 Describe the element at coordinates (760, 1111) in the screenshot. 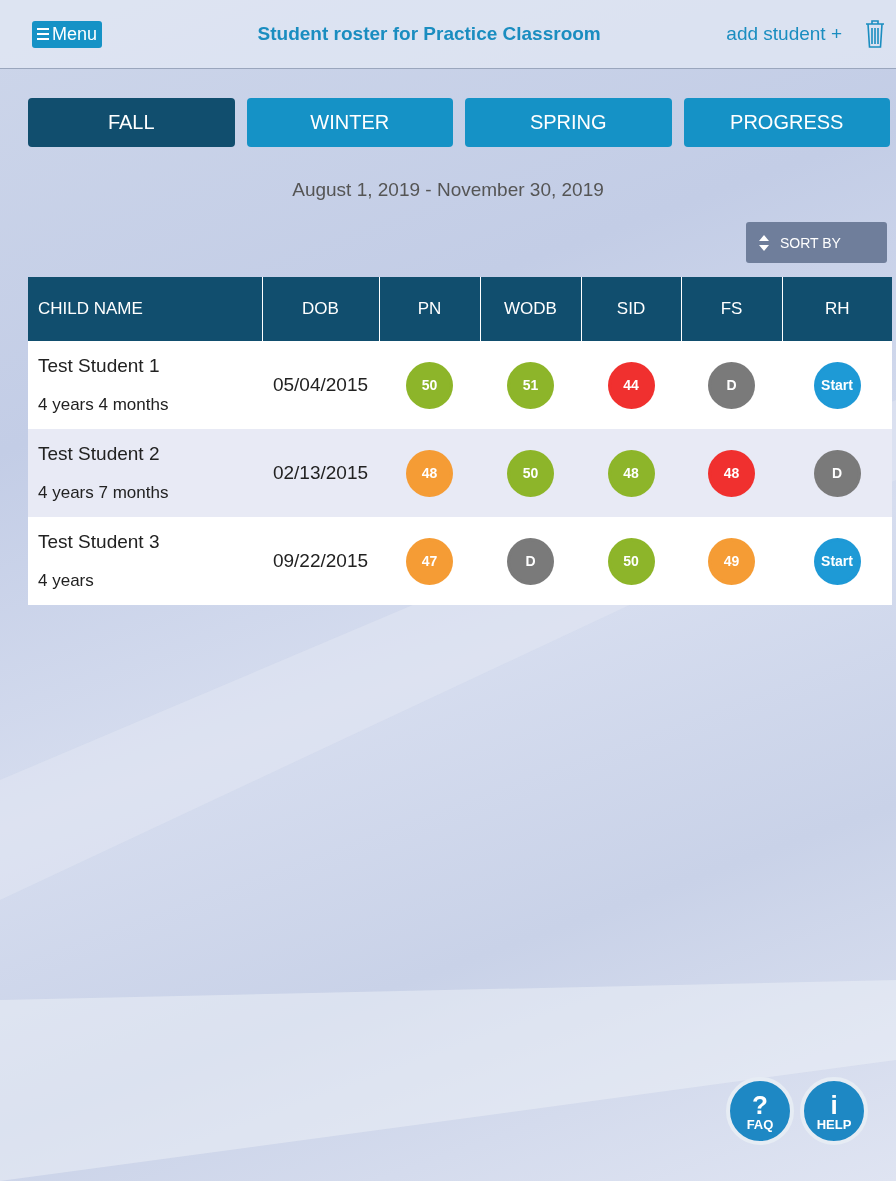

I see `help-button: ? FAQ` at that location.